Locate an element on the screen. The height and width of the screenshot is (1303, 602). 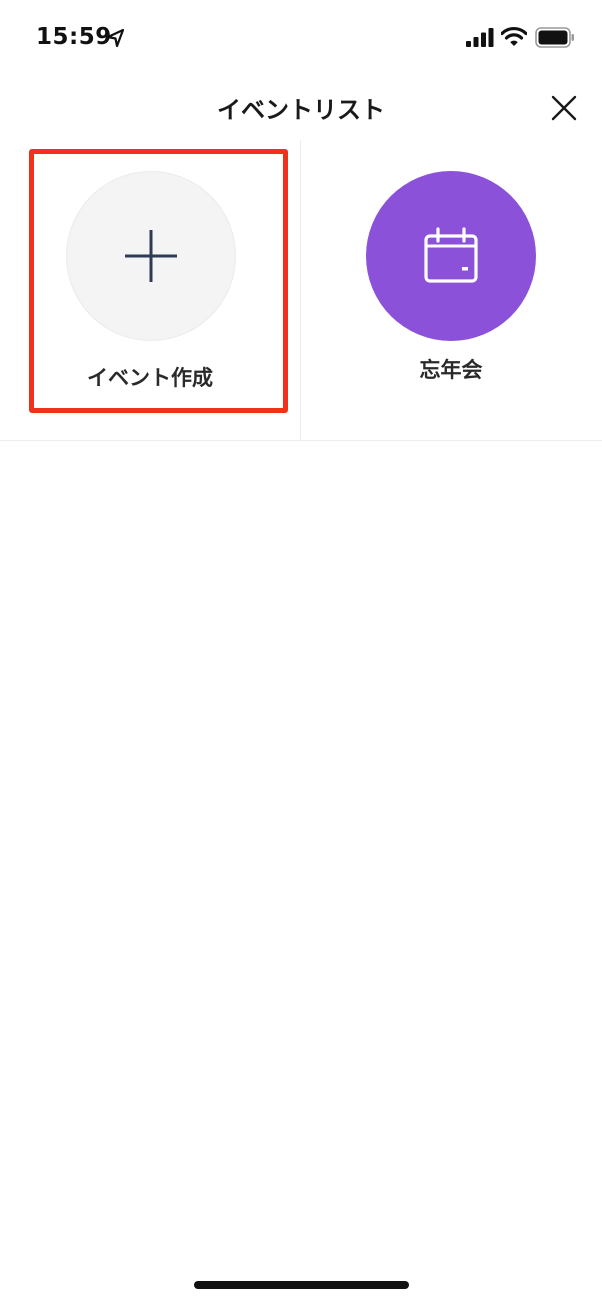
event-label: 忘年会 is located at coordinates (451, 370).